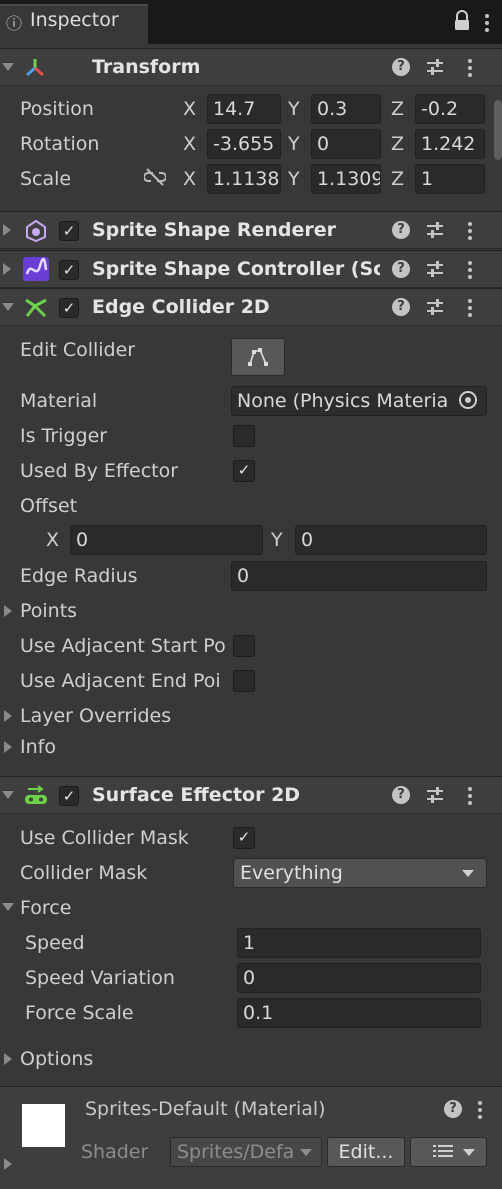 This screenshot has height=1189, width=502. What do you see at coordinates (155, 177) in the screenshot?
I see `unlinked-scale-icon` at bounding box center [155, 177].